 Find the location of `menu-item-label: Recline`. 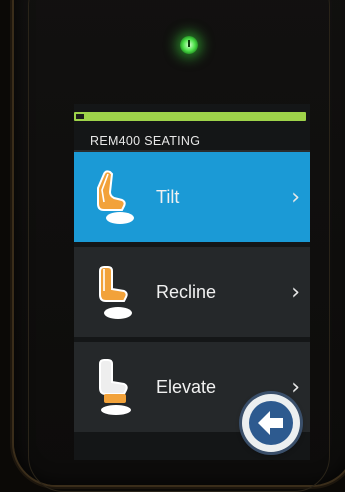

menu-item-label: Recline is located at coordinates (186, 291).